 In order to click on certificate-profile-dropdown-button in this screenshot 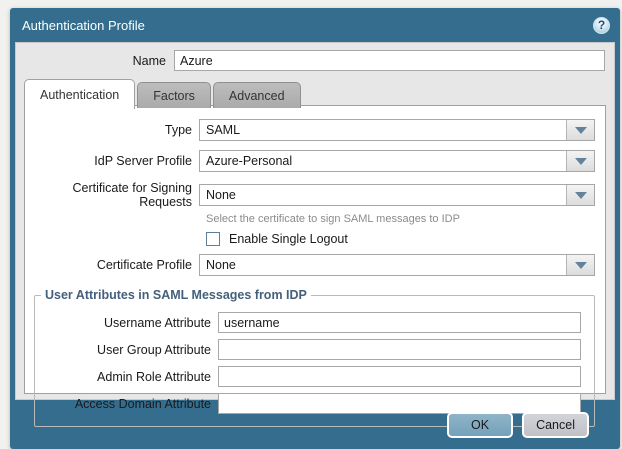, I will do `click(580, 265)`.